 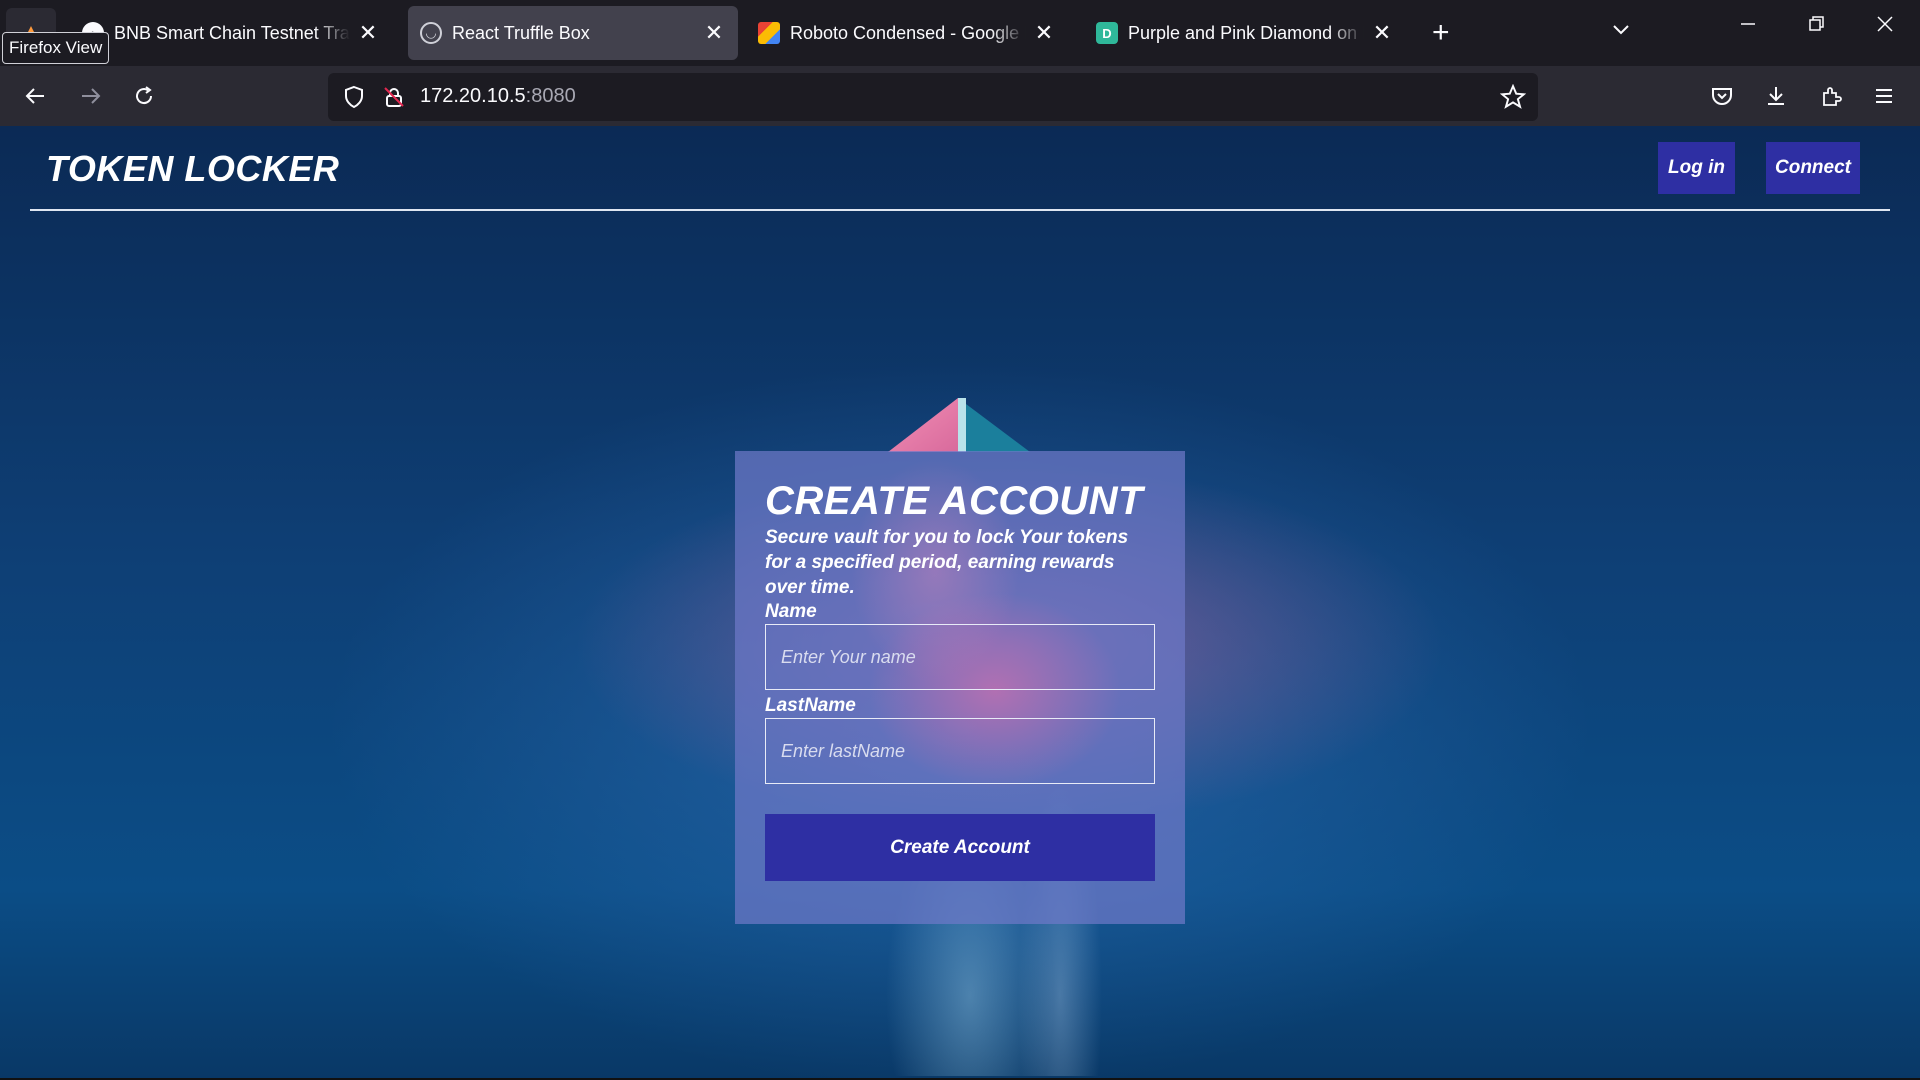 What do you see at coordinates (354, 97) in the screenshot?
I see `tracking-protection-shield-icon` at bounding box center [354, 97].